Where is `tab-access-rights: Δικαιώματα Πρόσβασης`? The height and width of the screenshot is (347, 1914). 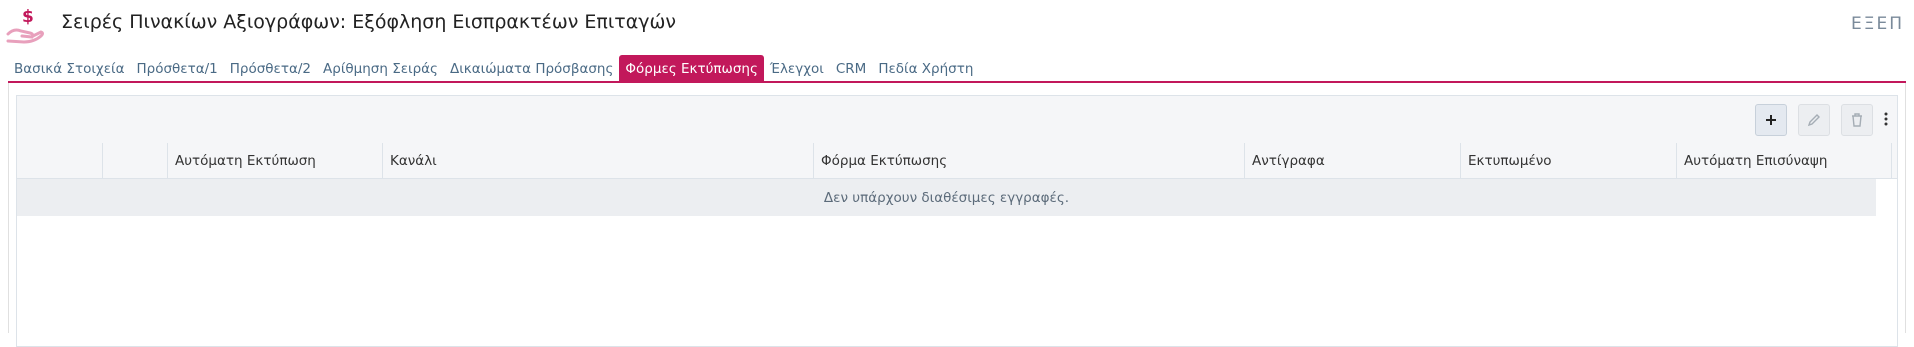 tab-access-rights: Δικαιώματα Πρόσβασης is located at coordinates (531, 68).